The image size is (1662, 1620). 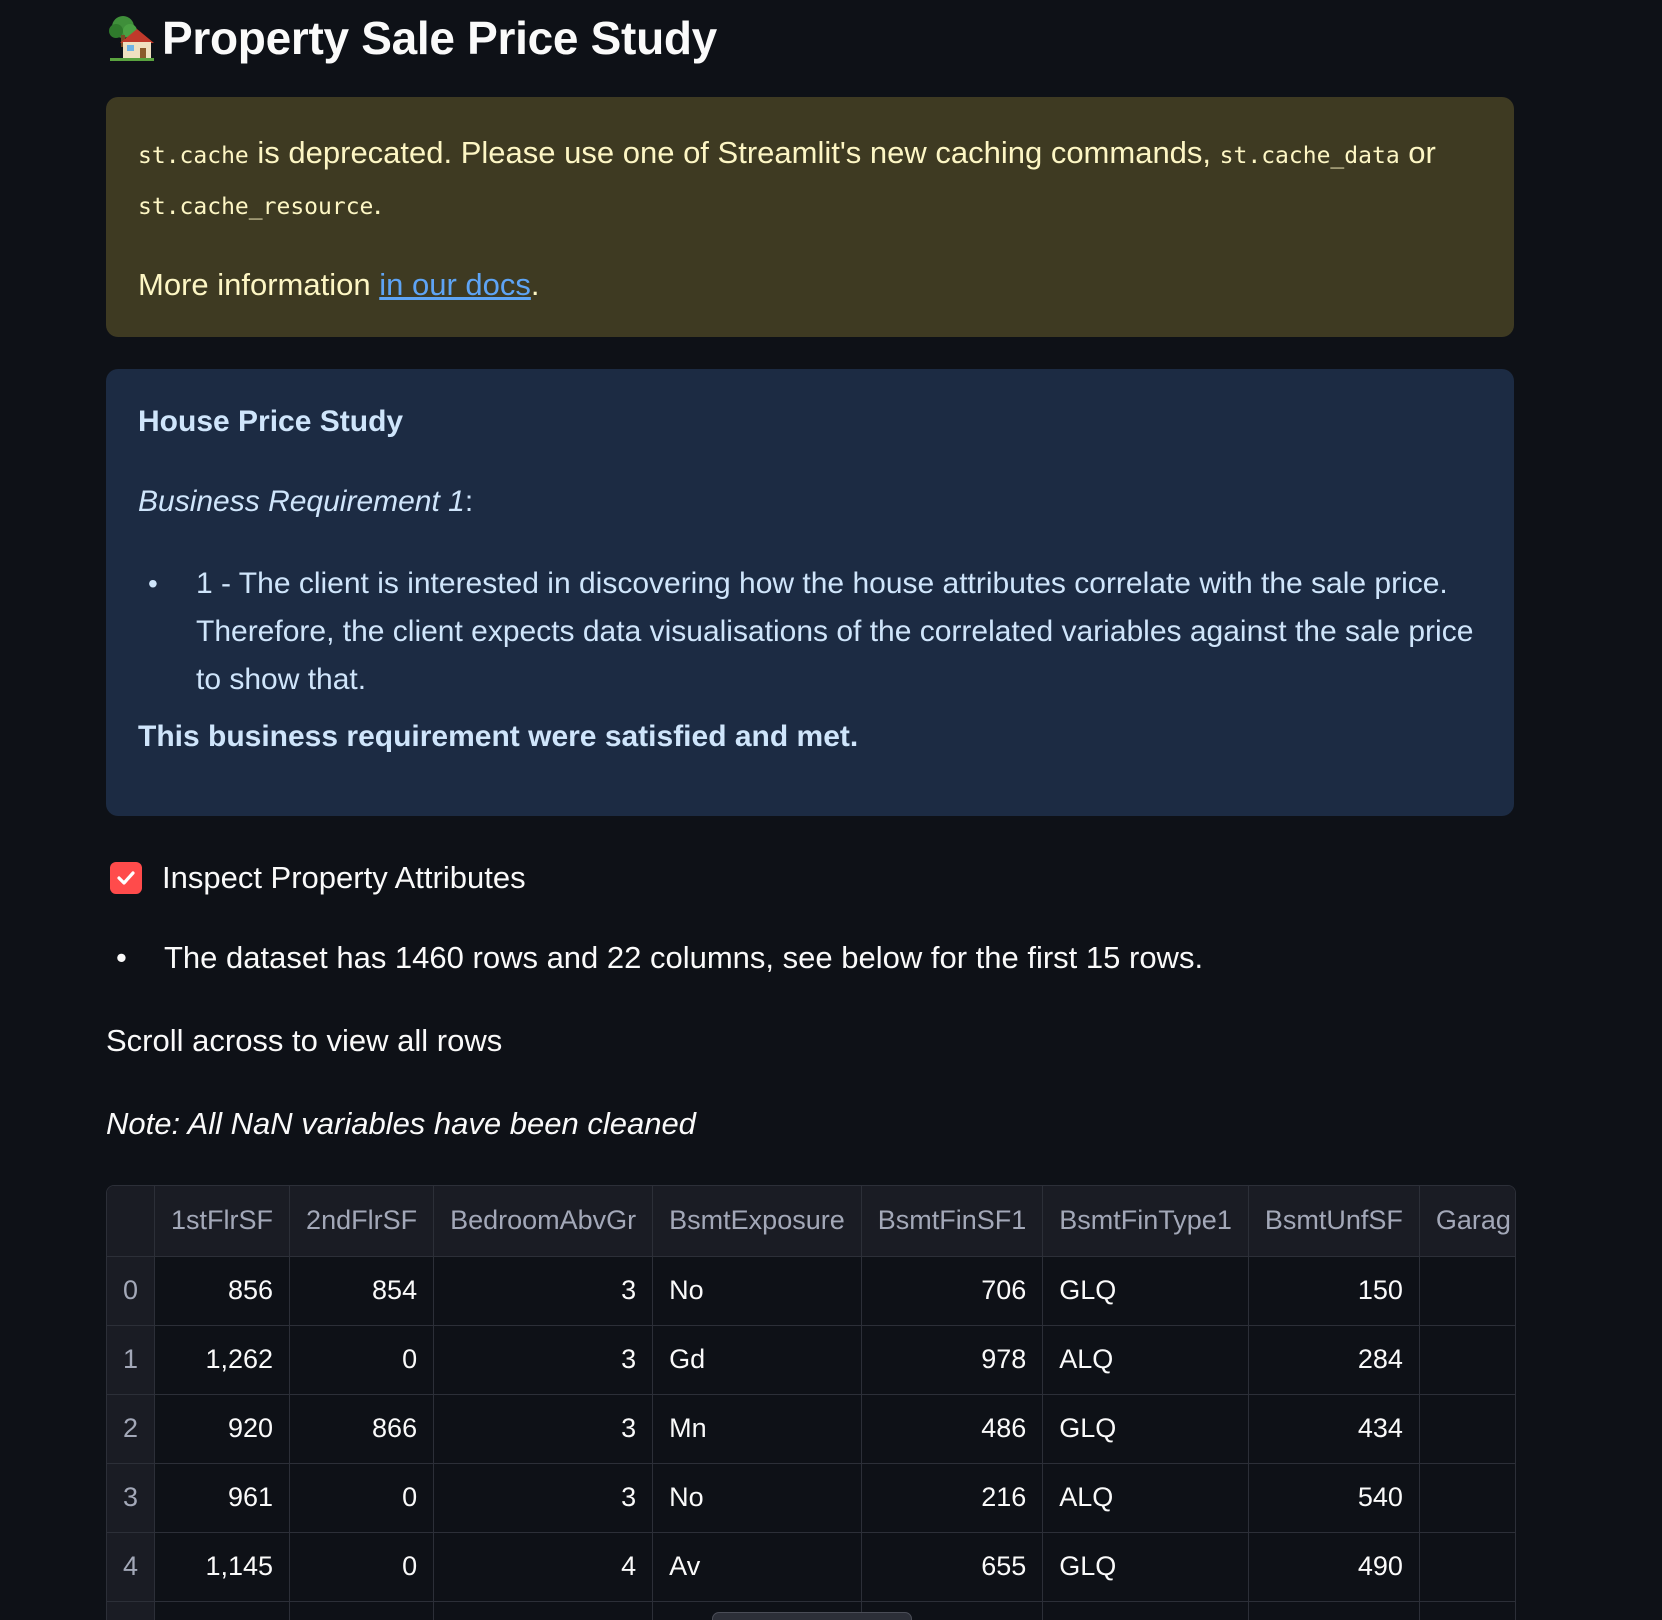 I want to click on table-row: 1 1,262 0 3 Gd 978 ALQ 284, so click(x=811, y=1360).